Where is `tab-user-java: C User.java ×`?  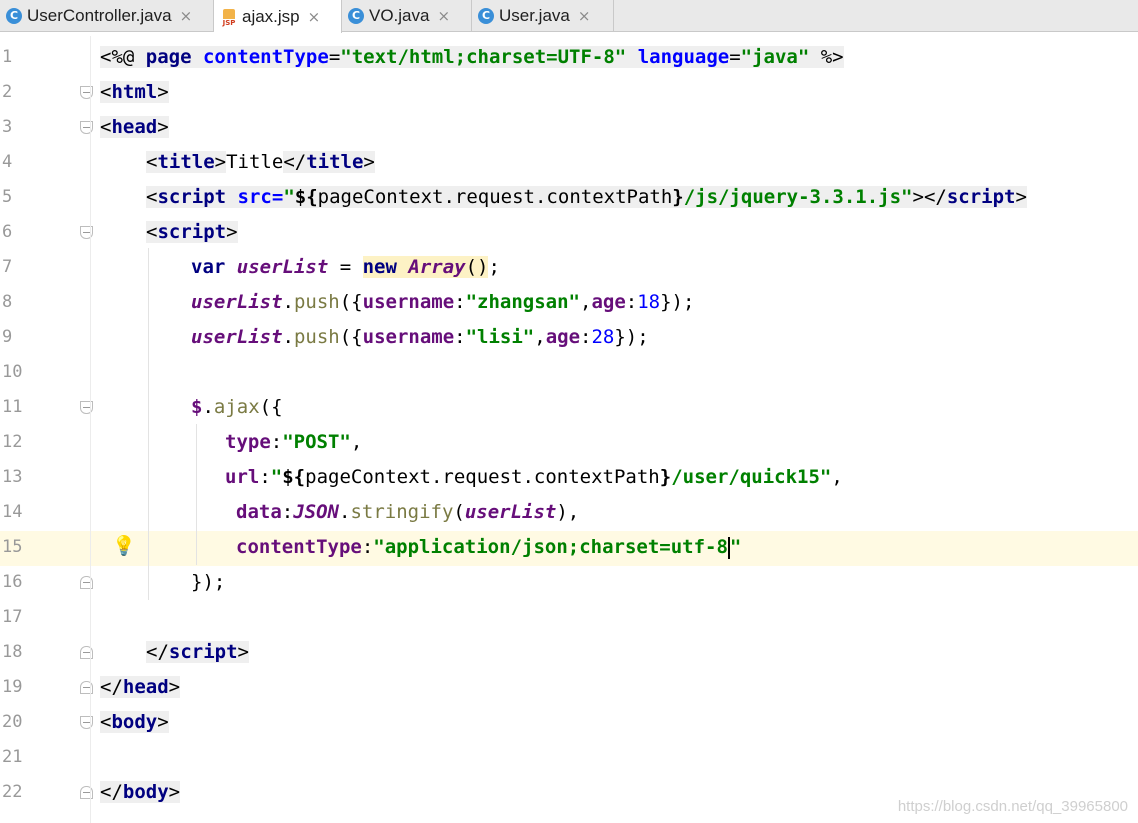 tab-user-java: C User.java × is located at coordinates (543, 15).